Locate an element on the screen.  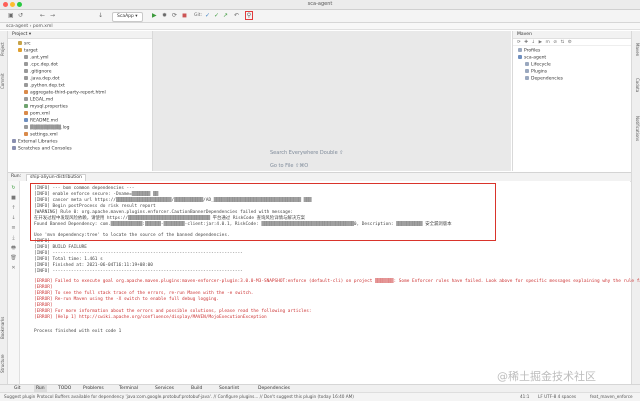
maven-header: Maven is located at coordinates (572, 35).